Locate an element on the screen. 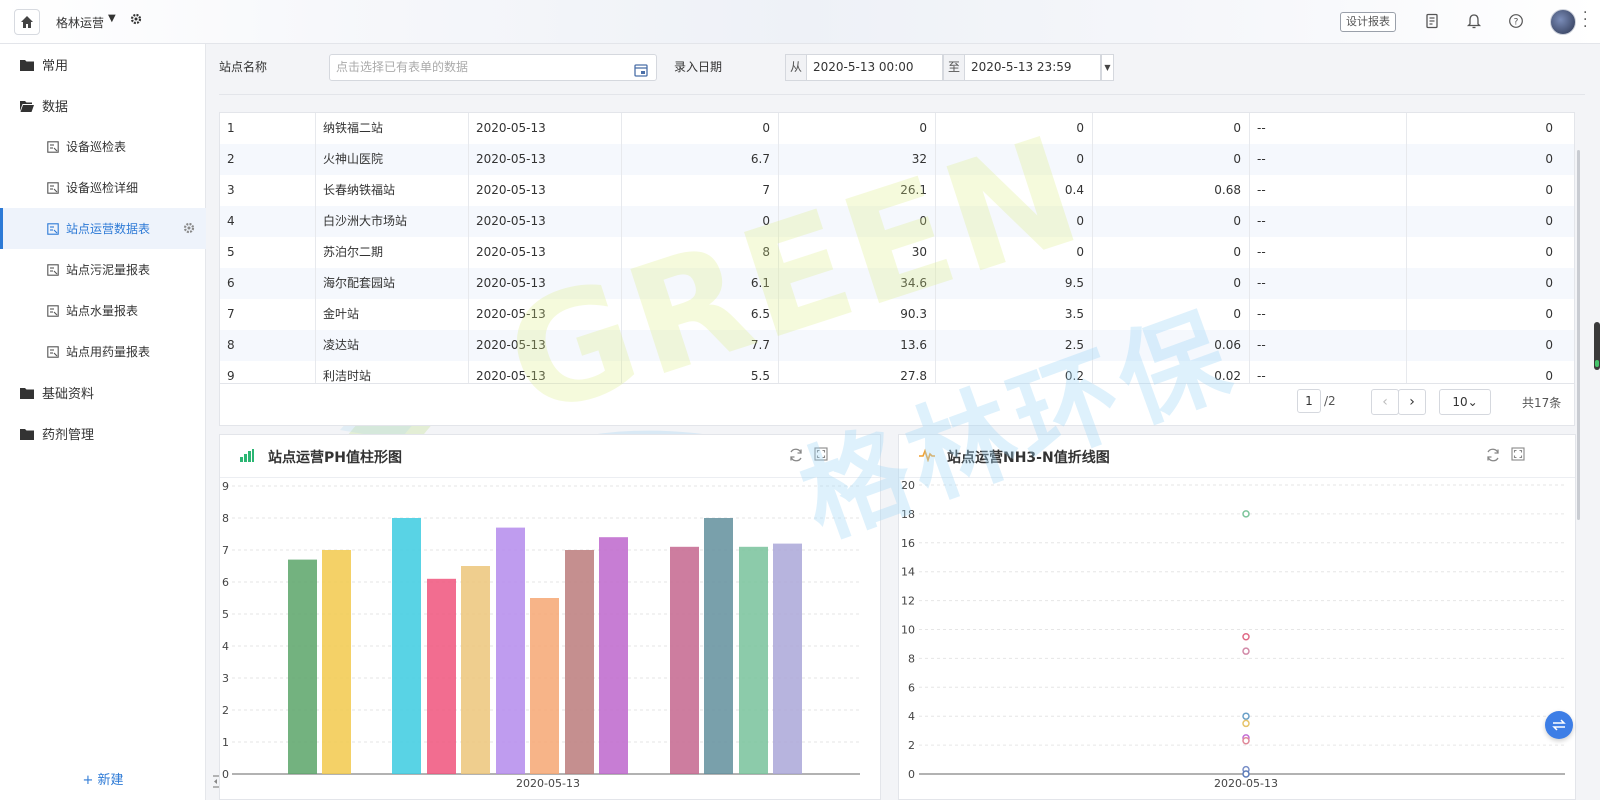  sidebar-item-sludge-report: 站点污泥量报表 is located at coordinates (103, 269).